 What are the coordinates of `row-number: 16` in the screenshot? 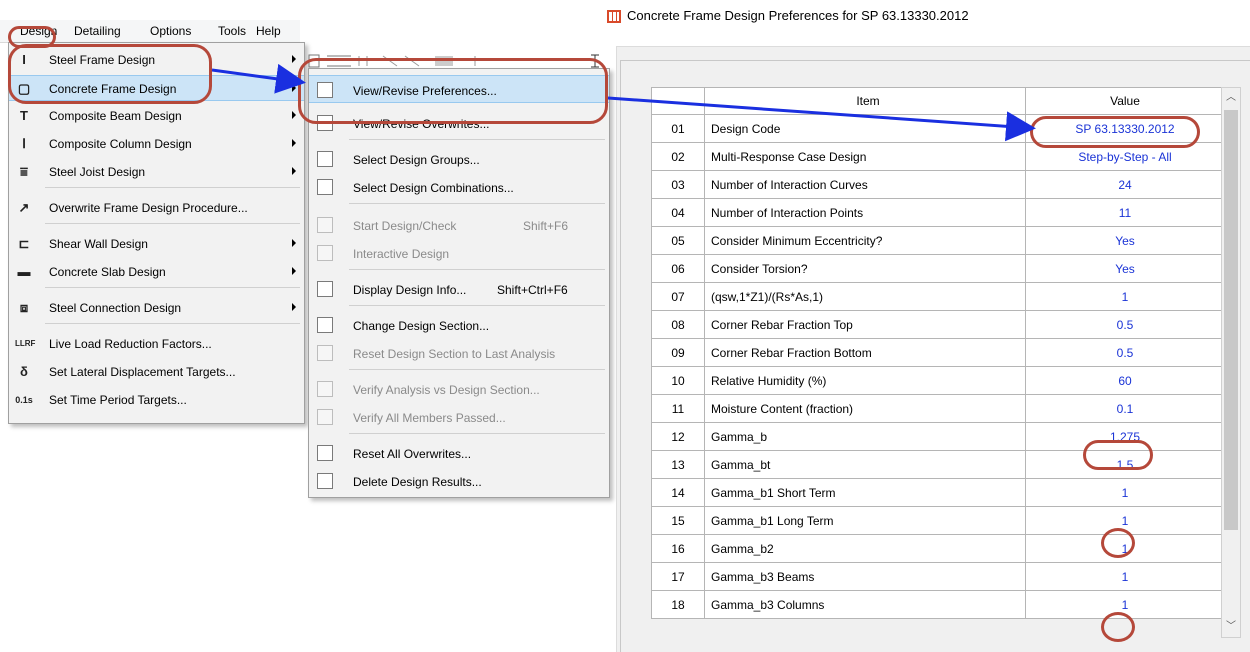 It's located at (678, 548).